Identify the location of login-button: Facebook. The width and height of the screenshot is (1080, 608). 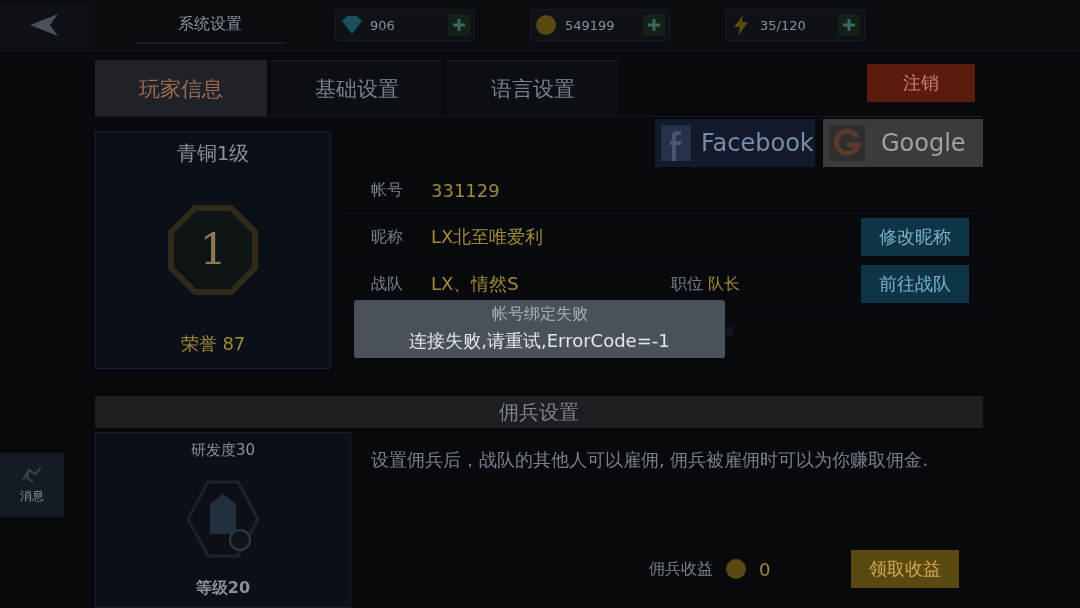
(735, 143).